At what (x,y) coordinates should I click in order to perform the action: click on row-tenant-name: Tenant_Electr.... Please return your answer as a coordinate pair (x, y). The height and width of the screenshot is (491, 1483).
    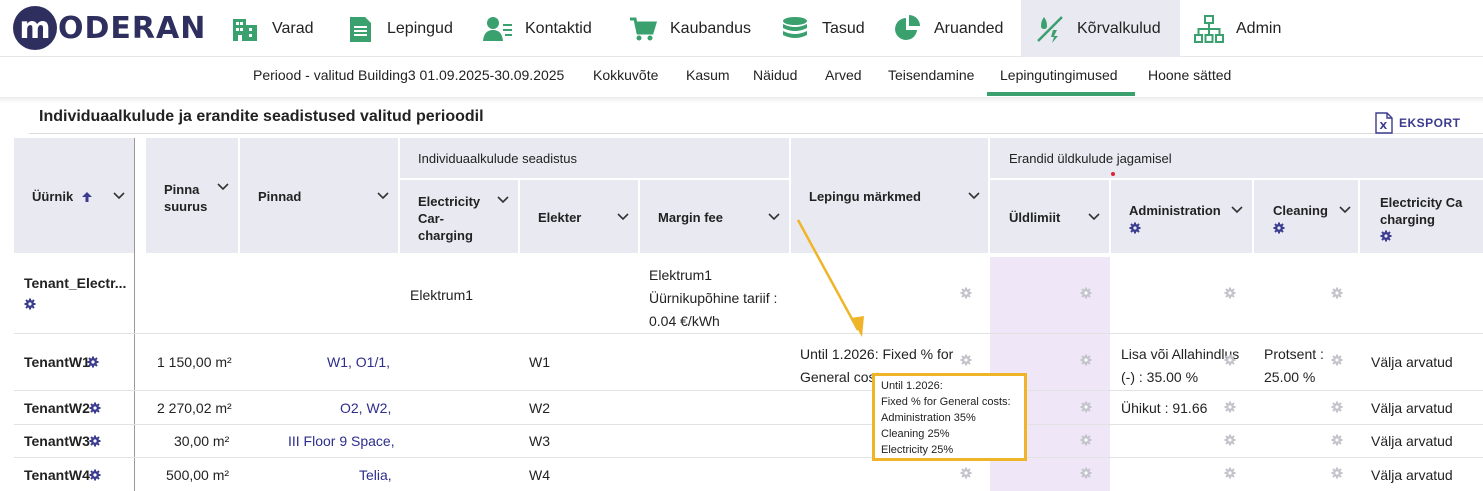
    Looking at the image, I should click on (75, 283).